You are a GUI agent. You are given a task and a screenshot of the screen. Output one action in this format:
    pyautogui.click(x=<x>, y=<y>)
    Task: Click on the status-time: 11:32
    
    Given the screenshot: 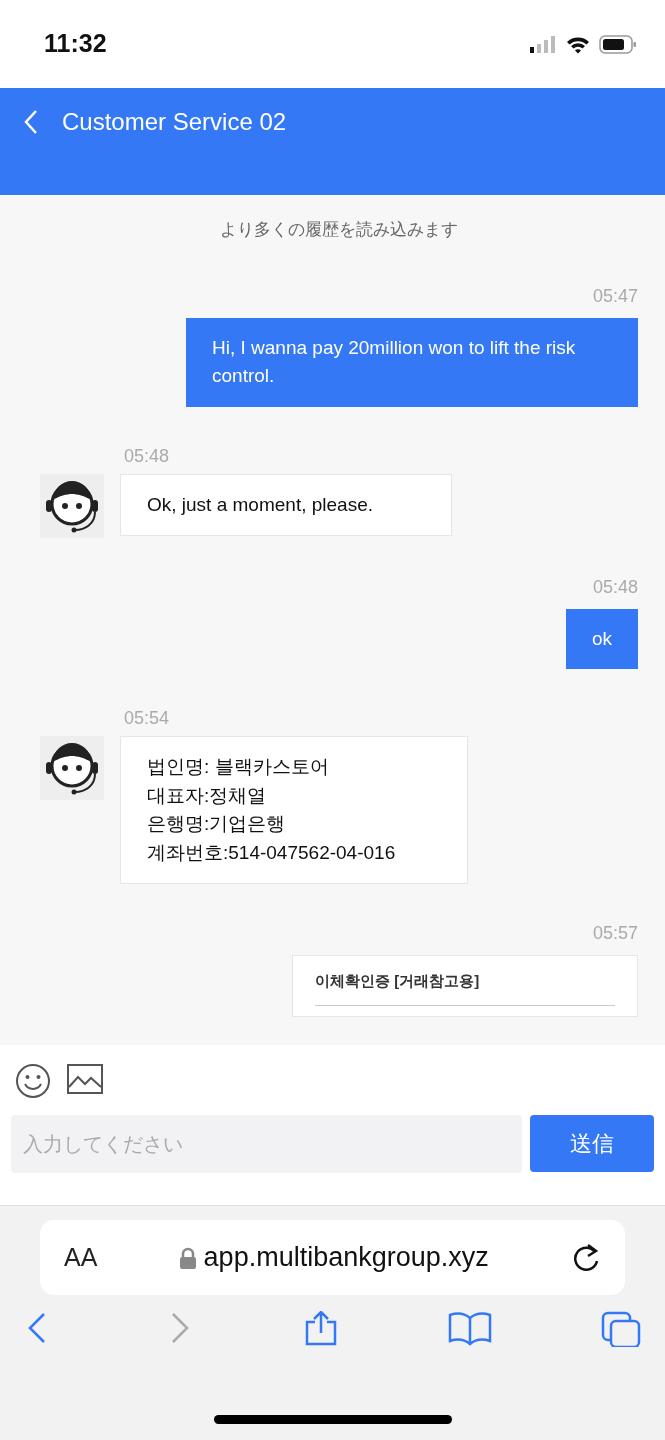 What is the action you would take?
    pyautogui.click(x=75, y=44)
    